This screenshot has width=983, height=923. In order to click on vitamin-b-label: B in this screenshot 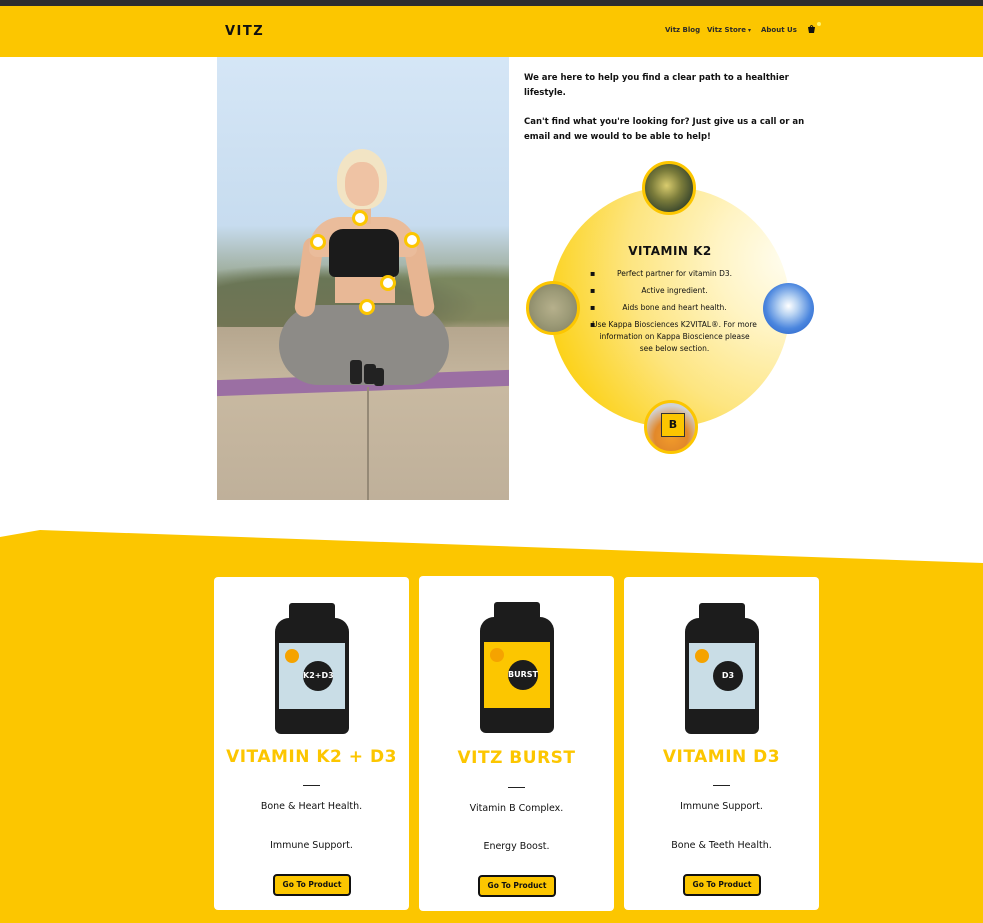, I will do `click(673, 425)`.